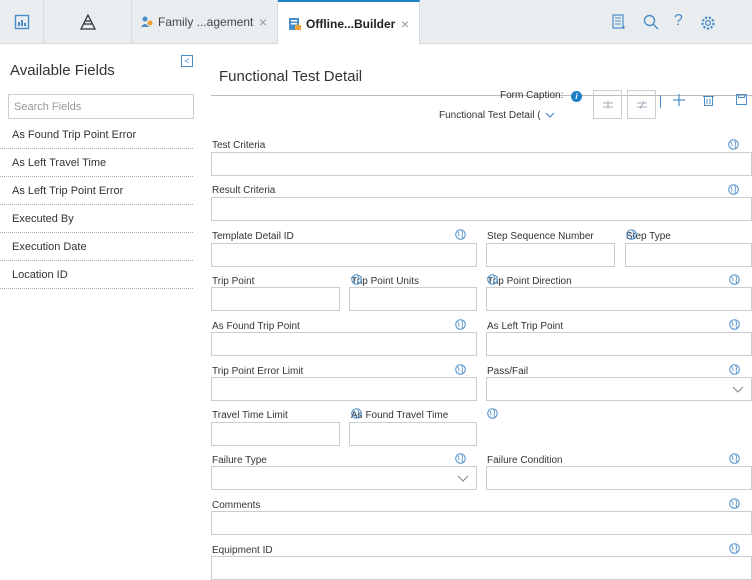 The image size is (752, 580). What do you see at coordinates (619, 344) in the screenshot?
I see `as-left-trip-point-field` at bounding box center [619, 344].